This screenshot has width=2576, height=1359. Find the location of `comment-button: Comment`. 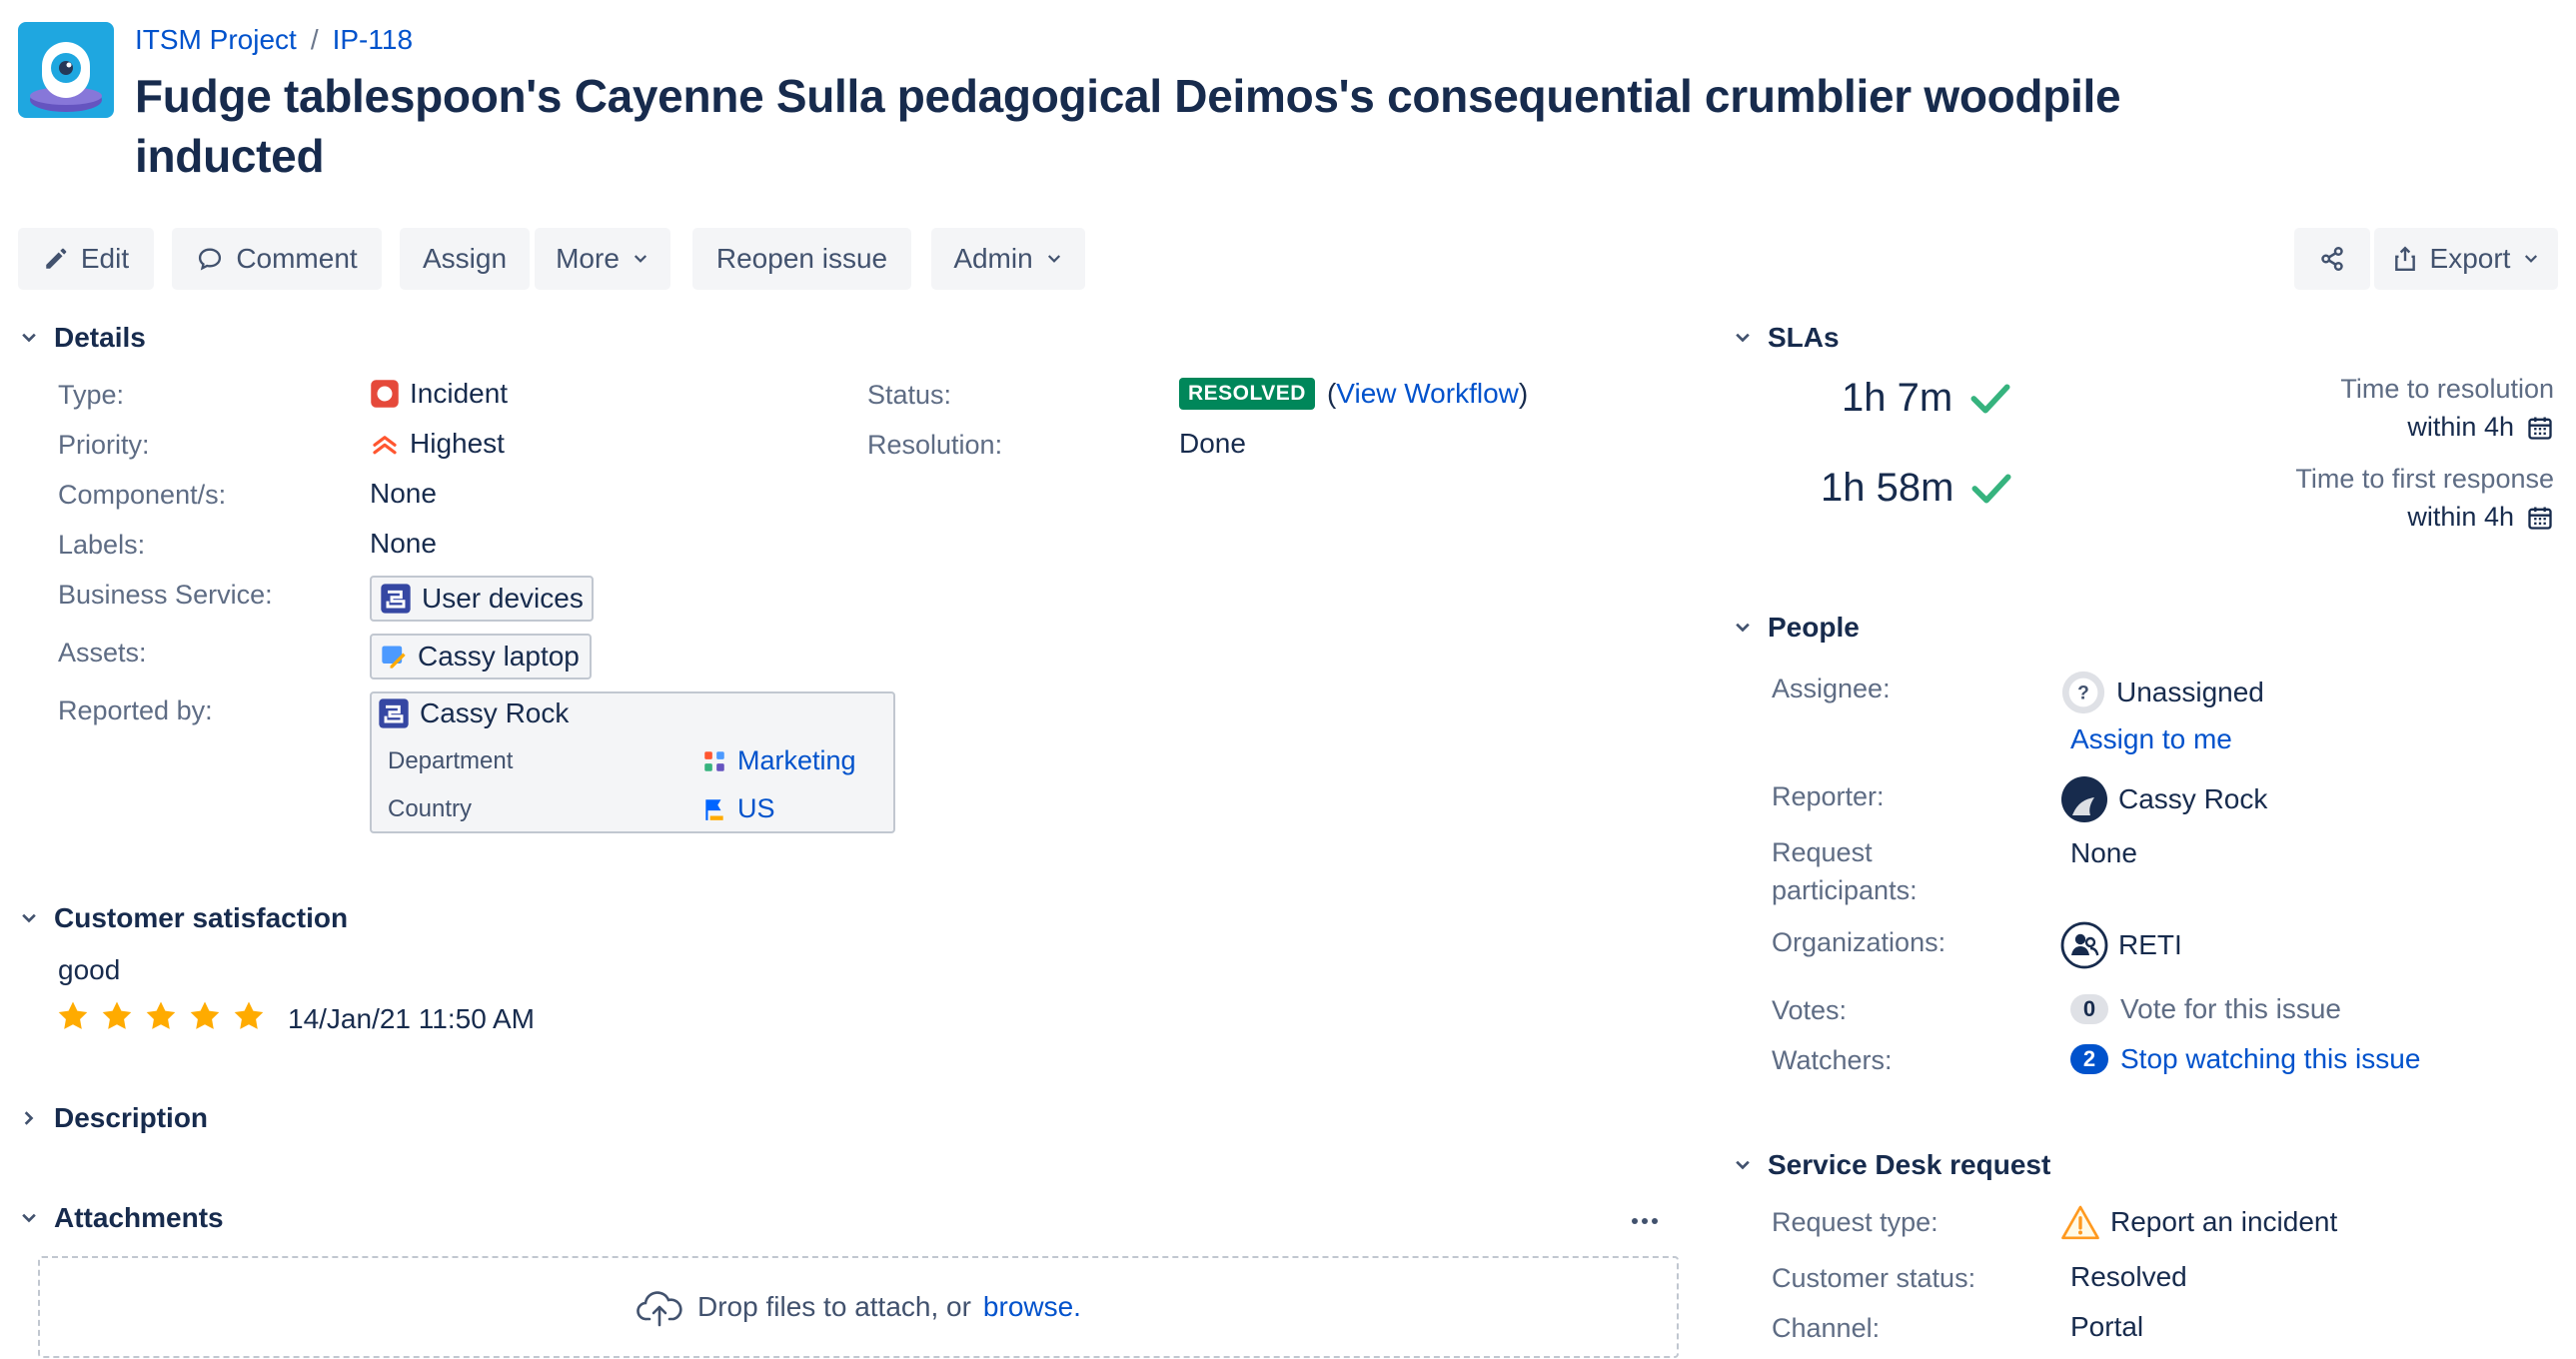

comment-button: Comment is located at coordinates (277, 259).